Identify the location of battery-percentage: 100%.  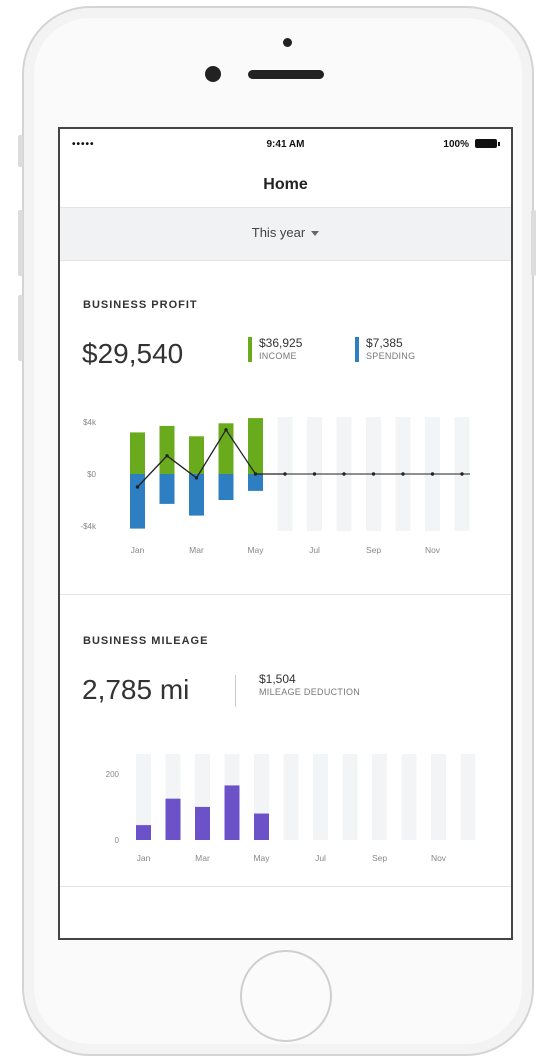
(456, 144).